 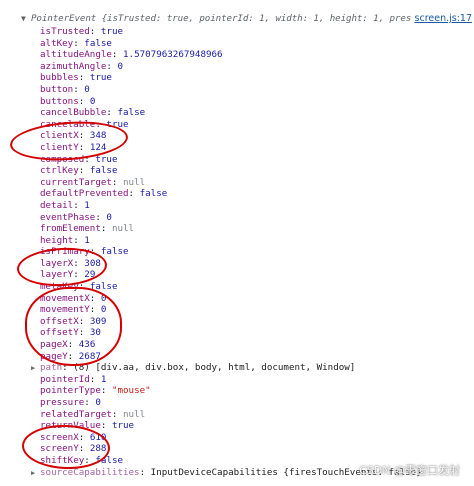 What do you see at coordinates (237, 299) in the screenshot?
I see `property-row-movementx: movementX: 0` at bounding box center [237, 299].